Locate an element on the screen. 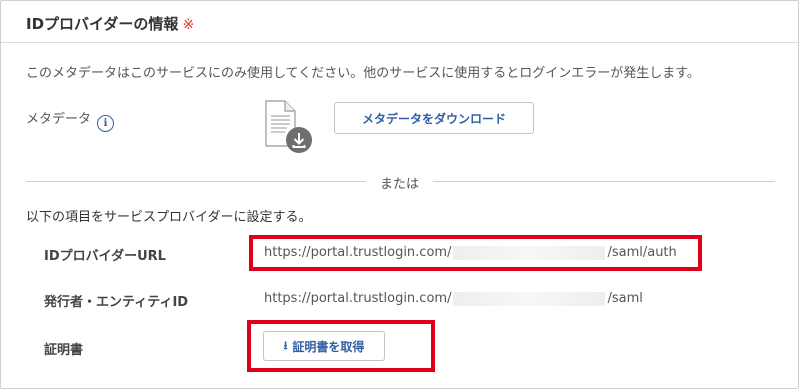 This screenshot has height=389, width=799. download-metadata-button: メタデータをダウンロード is located at coordinates (434, 118).